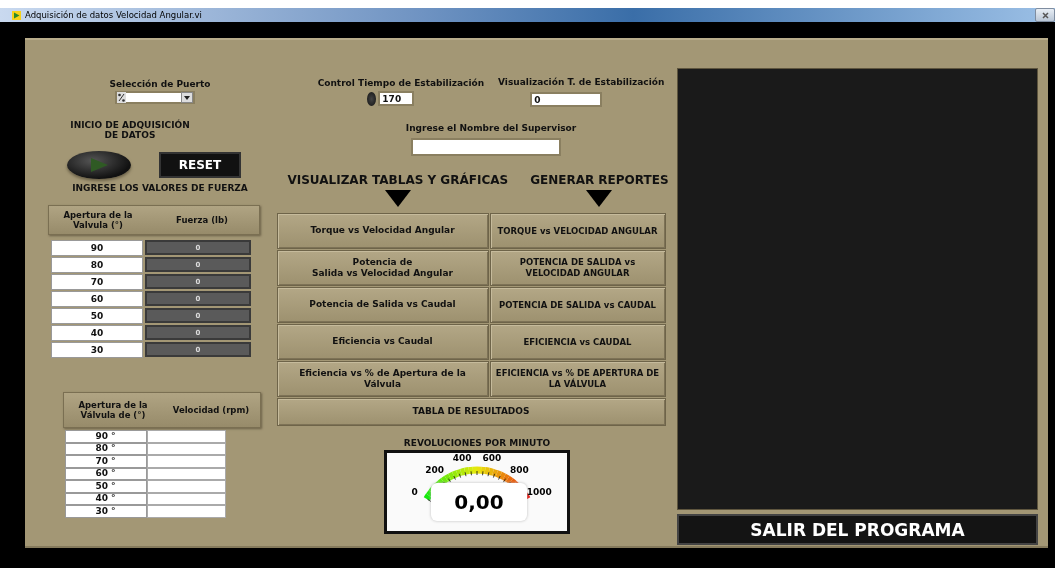 This screenshot has width=1055, height=568. I want to click on start-switch, so click(99, 165).